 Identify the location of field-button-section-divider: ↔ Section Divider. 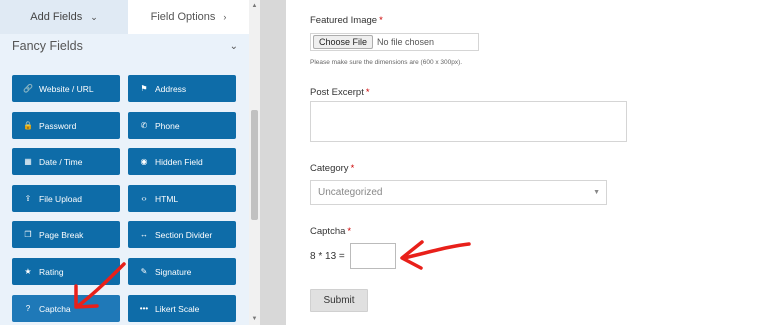
(182, 234).